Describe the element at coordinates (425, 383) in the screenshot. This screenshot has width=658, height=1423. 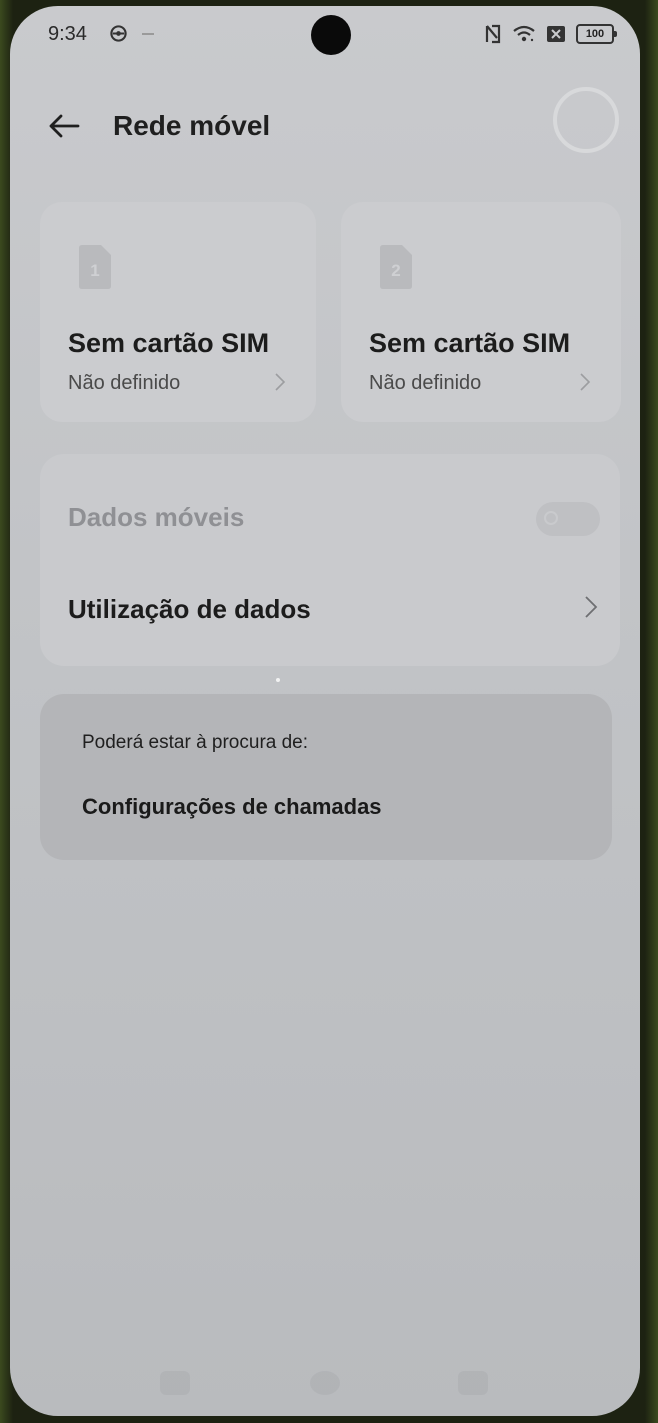
I see `sim-2-subtitle: Não definido` at that location.